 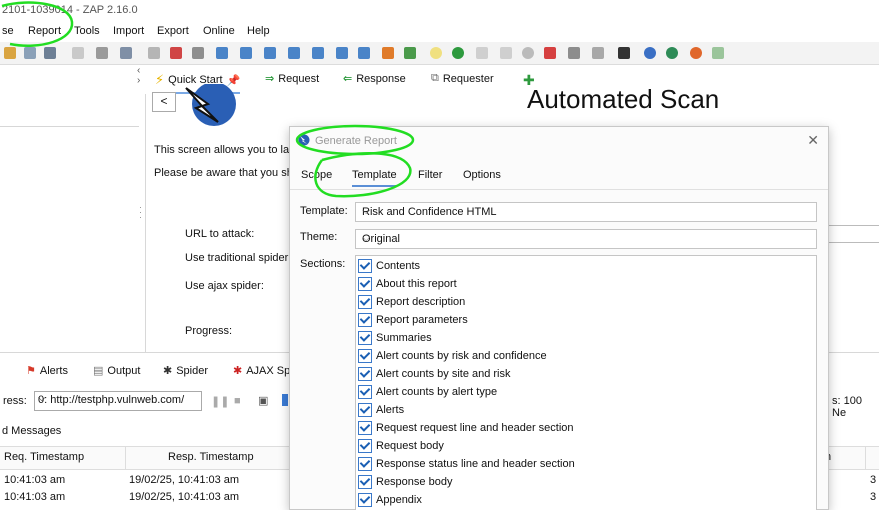 What do you see at coordinates (44, 457) in the screenshot?
I see `col-req-timestamp: Req. Timestamp` at bounding box center [44, 457].